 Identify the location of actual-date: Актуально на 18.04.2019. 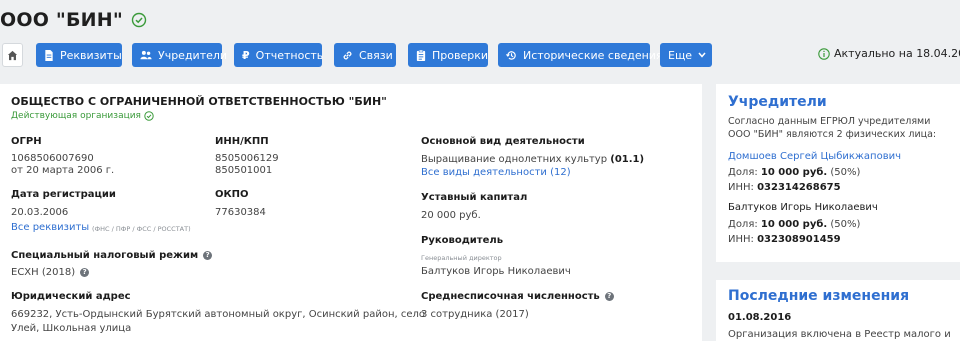
(889, 53).